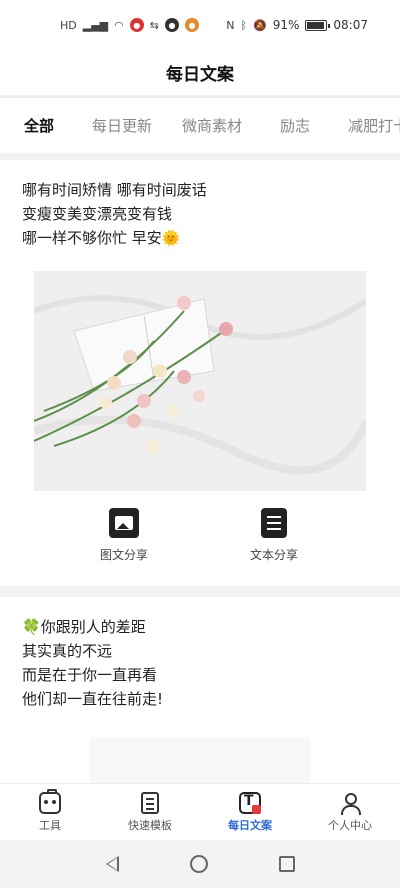 The height and width of the screenshot is (888, 400). What do you see at coordinates (250, 802) in the screenshot?
I see `daily-copy-icon` at bounding box center [250, 802].